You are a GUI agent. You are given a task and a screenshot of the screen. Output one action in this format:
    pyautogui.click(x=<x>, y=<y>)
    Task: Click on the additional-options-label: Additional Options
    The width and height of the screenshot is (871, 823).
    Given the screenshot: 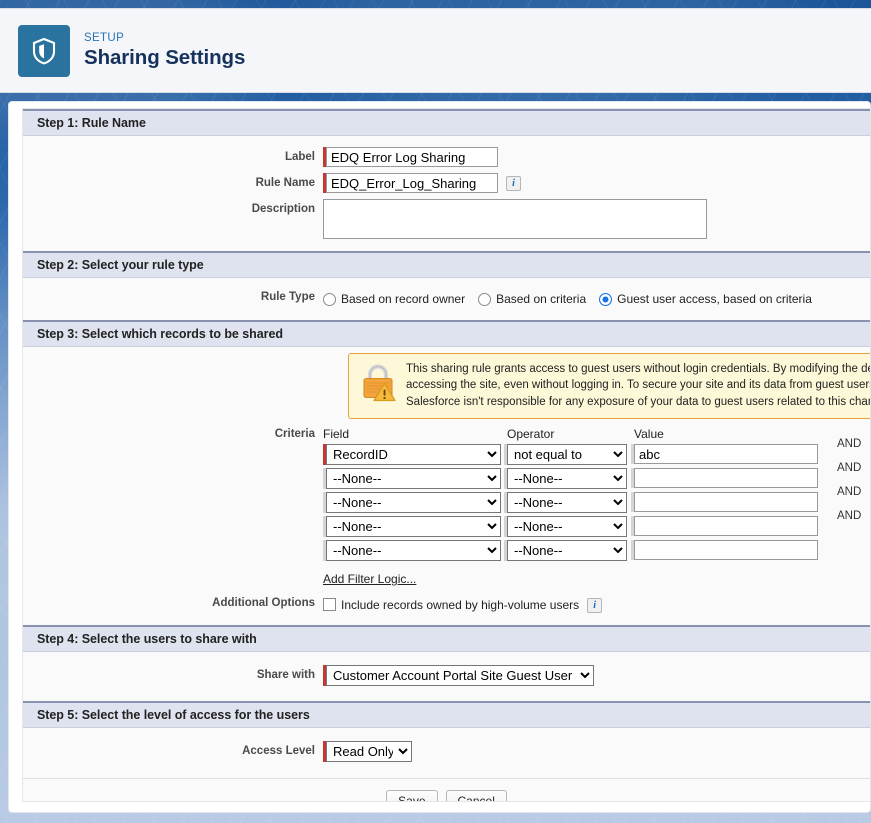 What is the action you would take?
    pyautogui.click(x=263, y=602)
    